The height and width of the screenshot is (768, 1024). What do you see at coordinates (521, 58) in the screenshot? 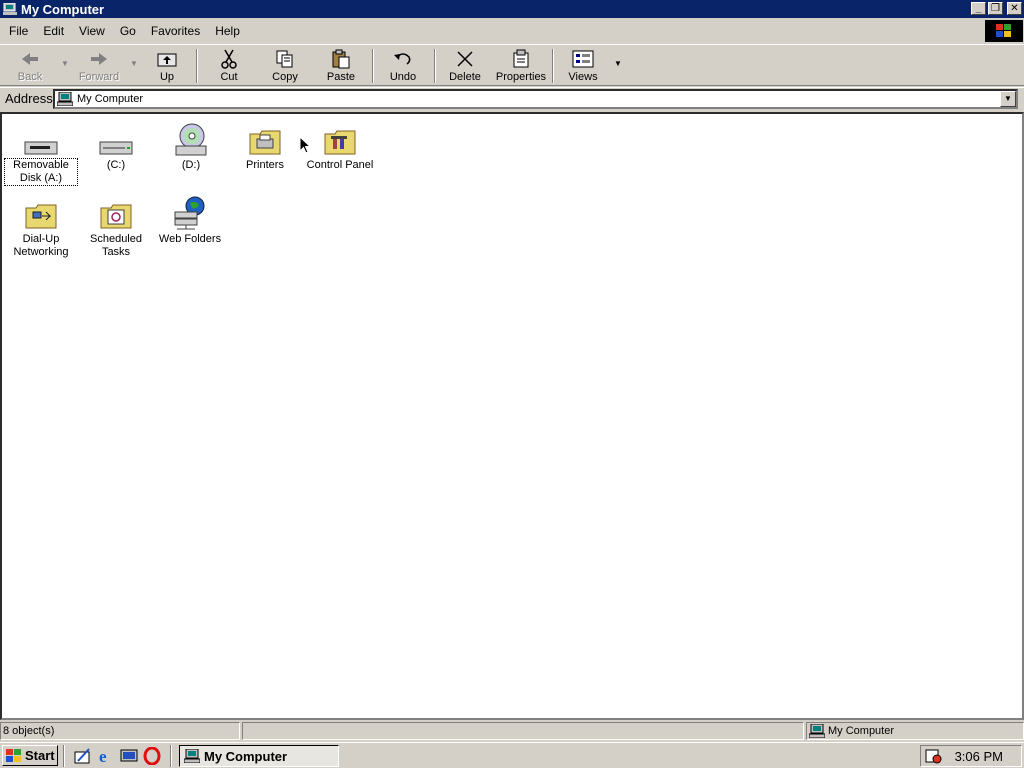
I see `properties-icon` at bounding box center [521, 58].